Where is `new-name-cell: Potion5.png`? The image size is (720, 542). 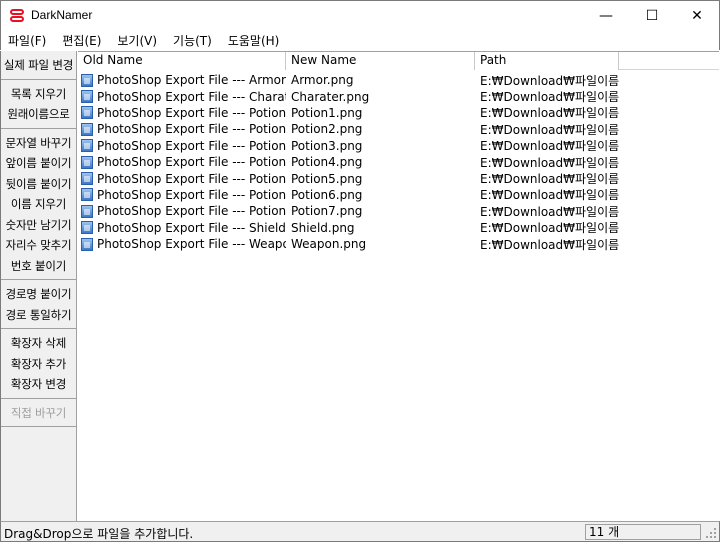
new-name-cell: Potion5.png is located at coordinates (327, 178).